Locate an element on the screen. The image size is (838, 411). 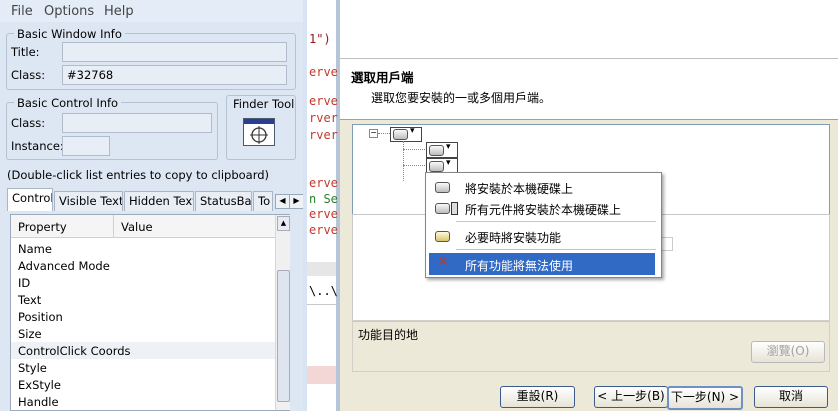
control-class-label: Class: is located at coordinates (28, 123).